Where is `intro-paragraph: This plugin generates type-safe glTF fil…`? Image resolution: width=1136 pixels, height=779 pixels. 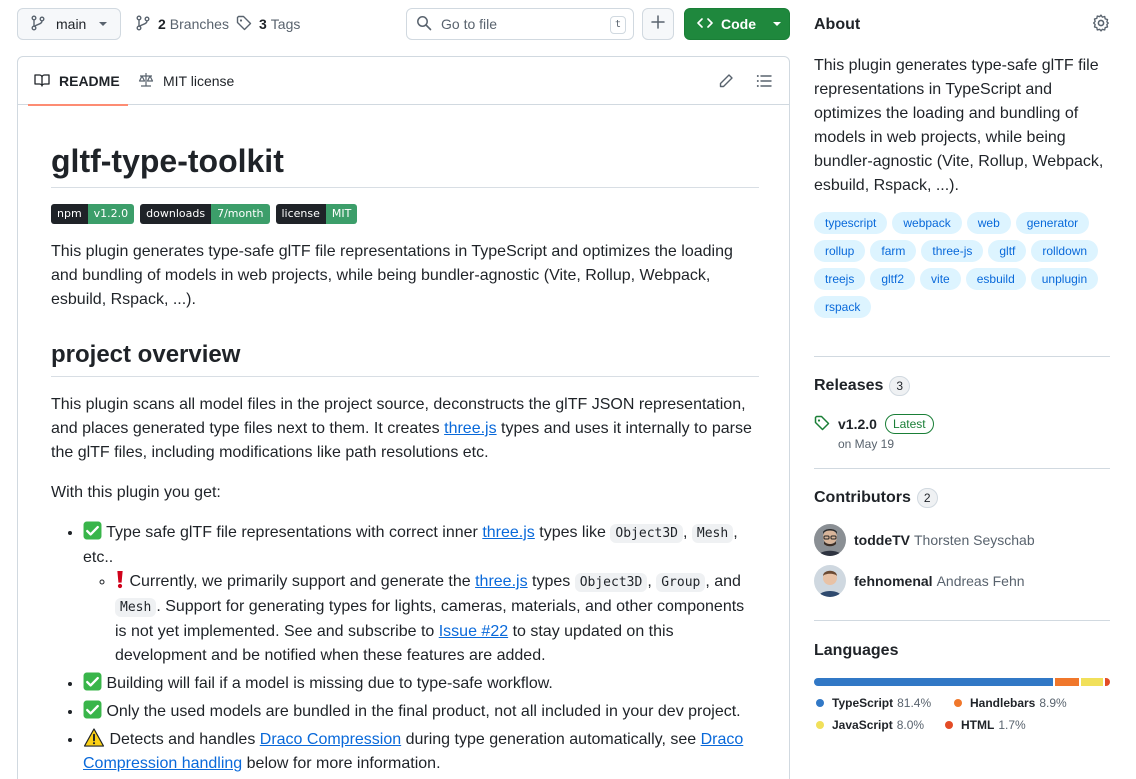 intro-paragraph: This plugin generates type-safe glTF fil… is located at coordinates (392, 275).